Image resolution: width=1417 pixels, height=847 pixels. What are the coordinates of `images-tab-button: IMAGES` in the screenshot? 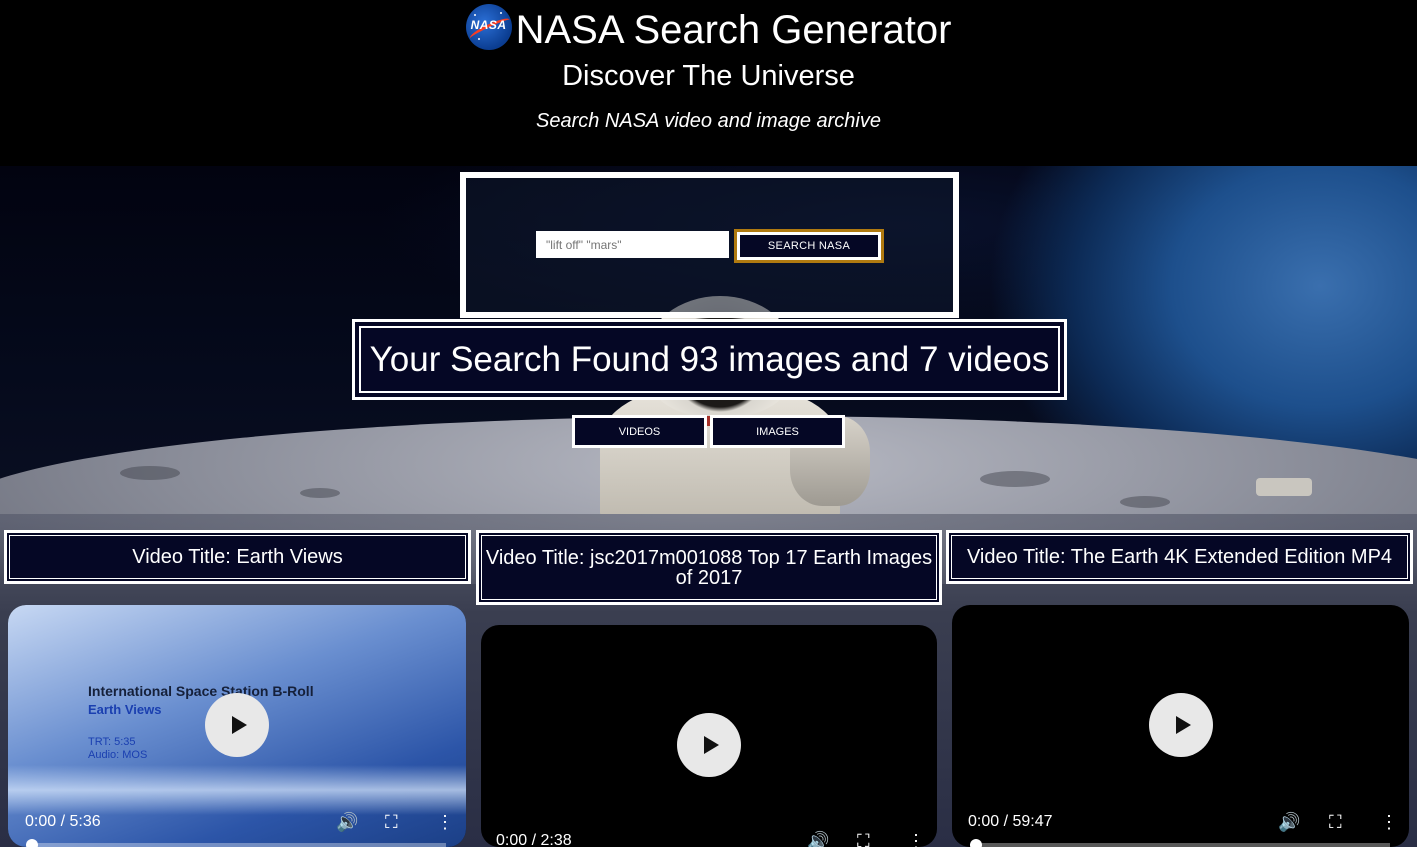 It's located at (777, 431).